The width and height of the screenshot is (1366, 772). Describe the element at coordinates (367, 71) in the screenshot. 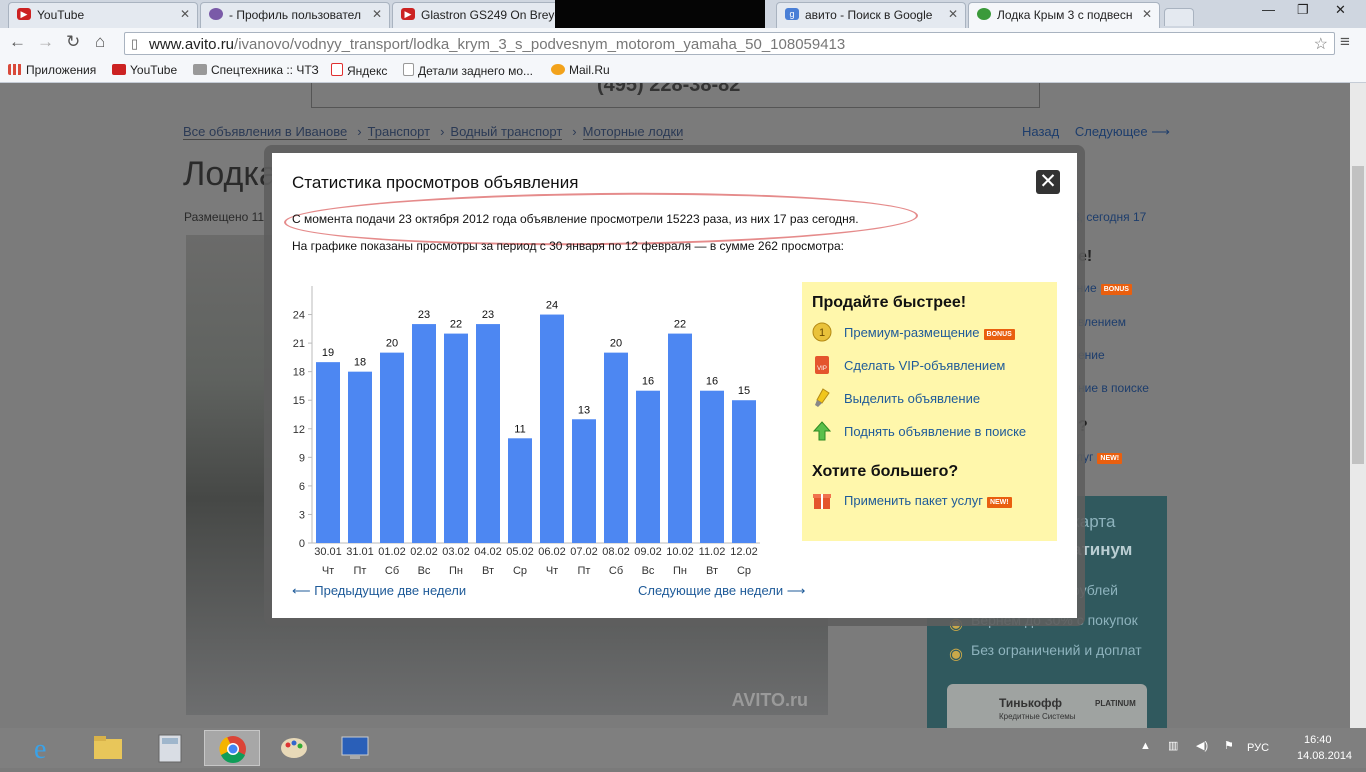

I see `bookmark-label: Яндекс` at that location.